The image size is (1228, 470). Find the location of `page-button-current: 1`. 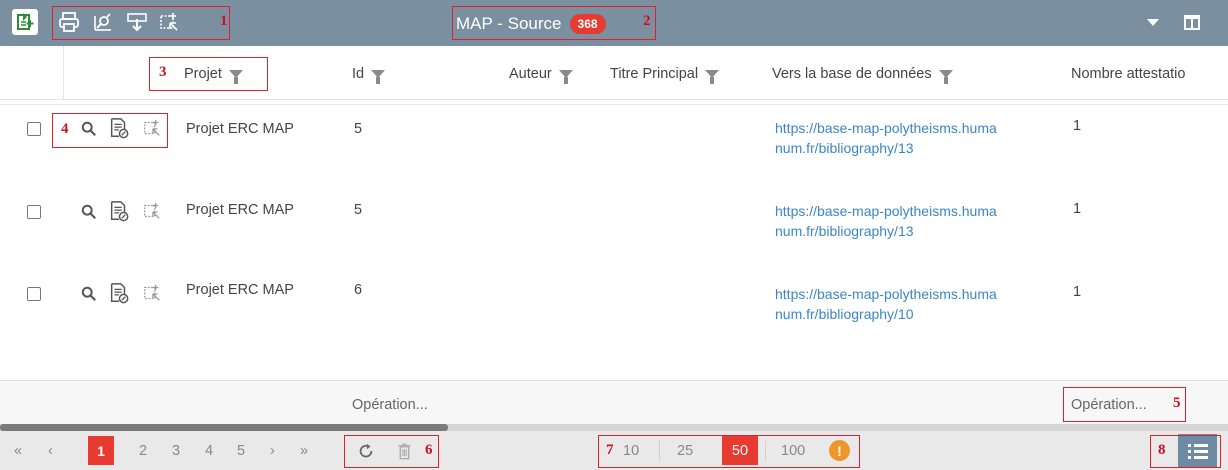

page-button-current: 1 is located at coordinates (101, 450).